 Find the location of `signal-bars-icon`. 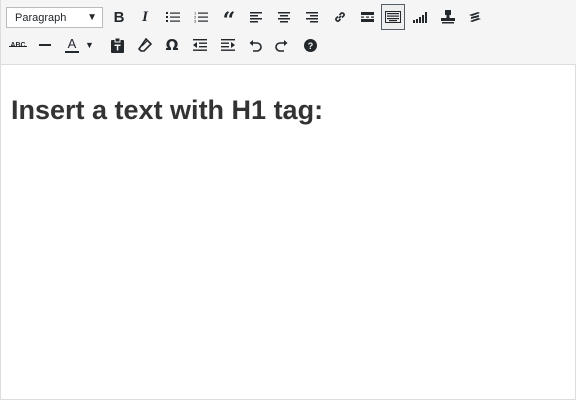

signal-bars-icon is located at coordinates (420, 17).